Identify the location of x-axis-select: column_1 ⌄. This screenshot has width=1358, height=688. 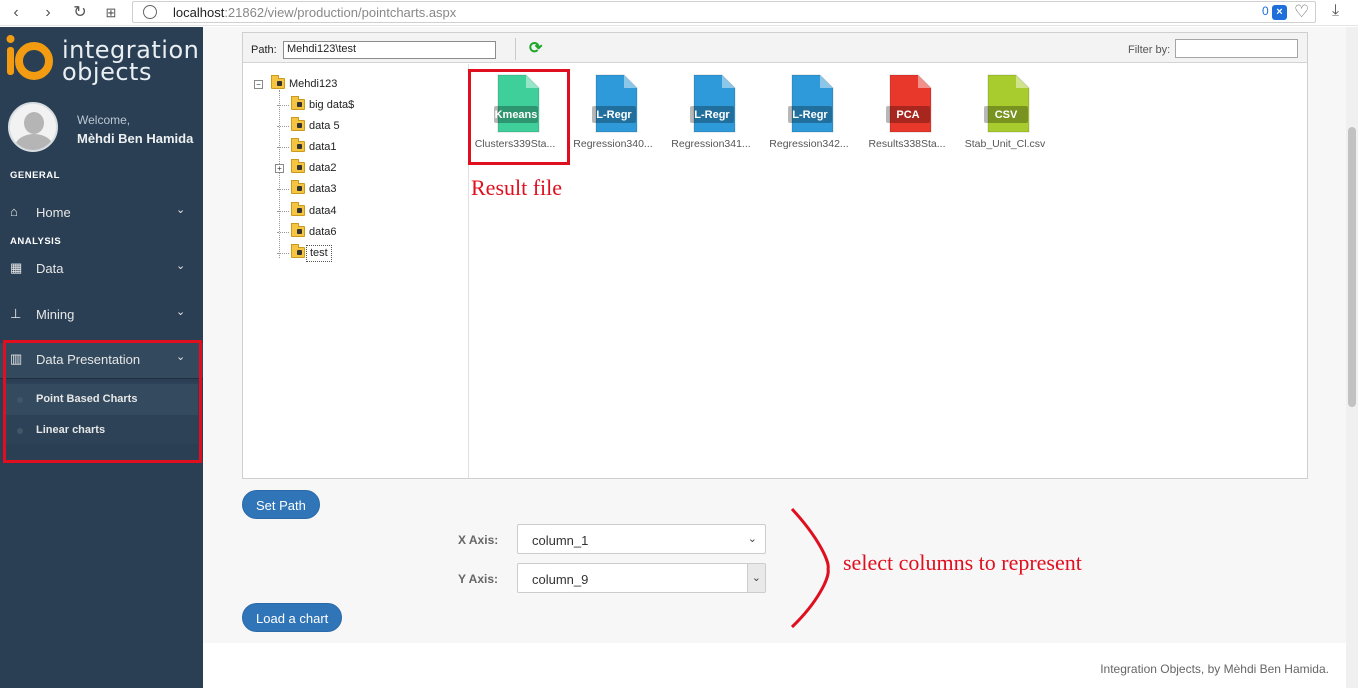
(641, 539).